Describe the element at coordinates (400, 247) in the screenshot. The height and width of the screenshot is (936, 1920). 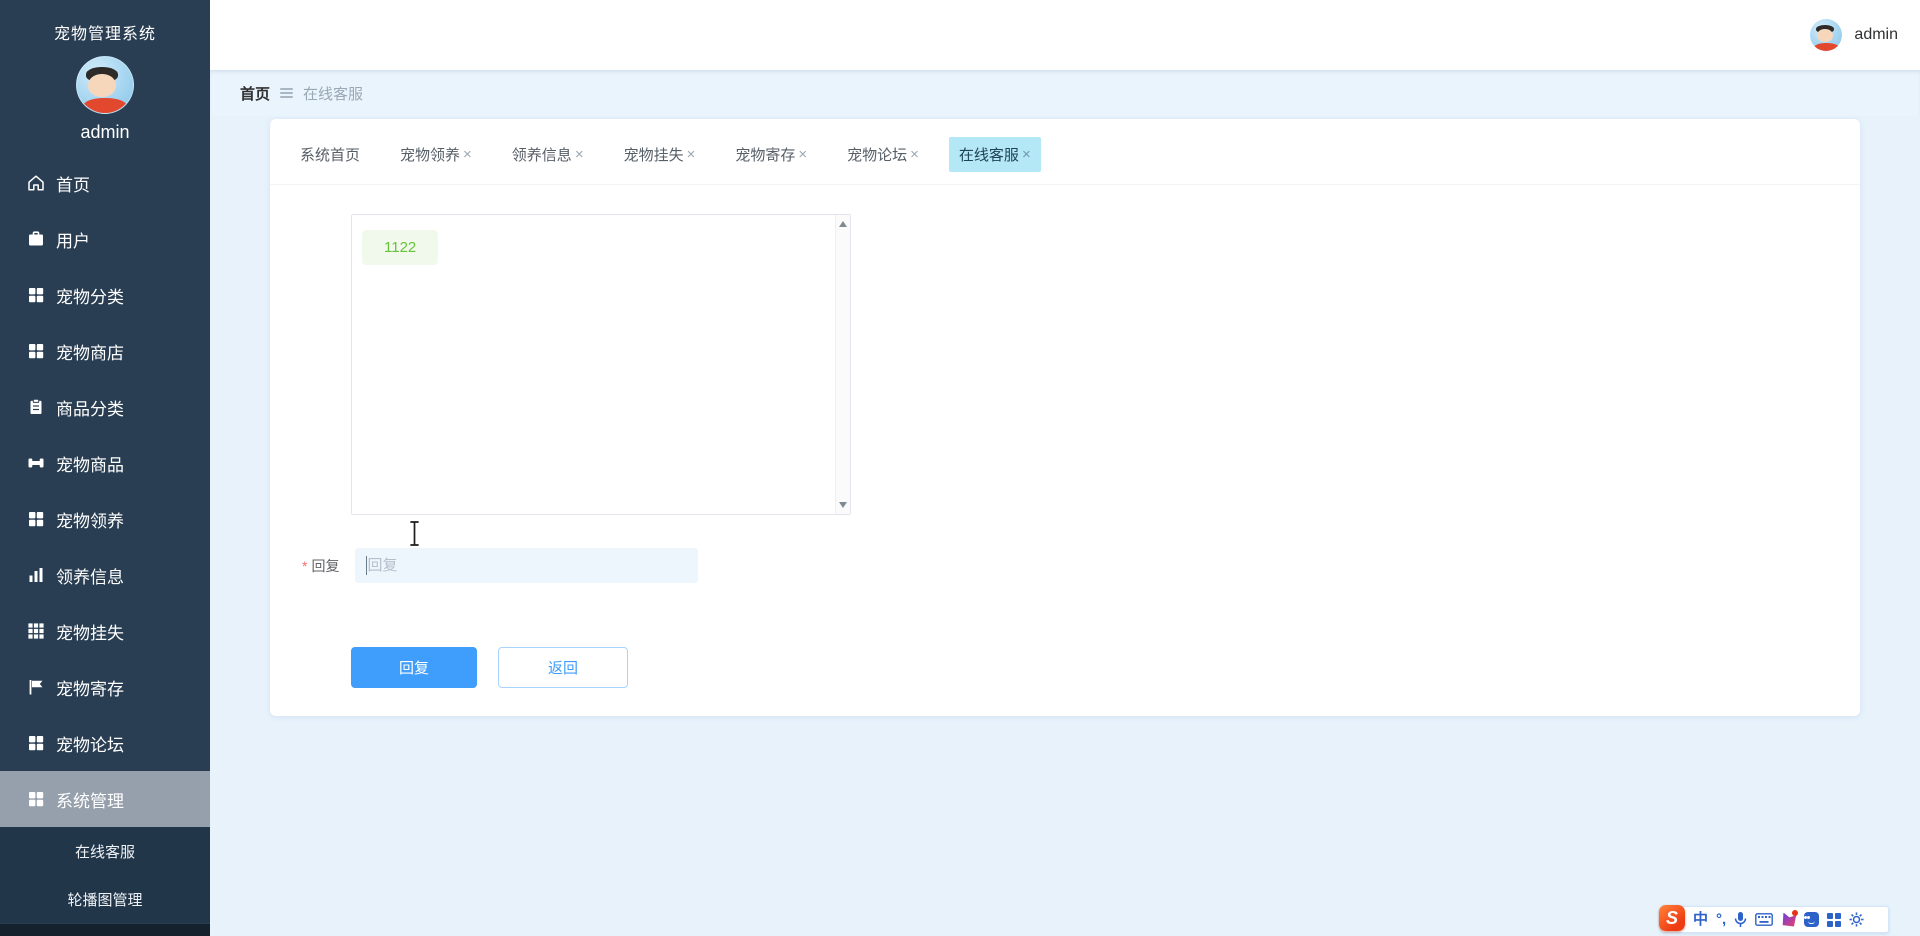
I see `chat-message-bubble: 1122` at that location.